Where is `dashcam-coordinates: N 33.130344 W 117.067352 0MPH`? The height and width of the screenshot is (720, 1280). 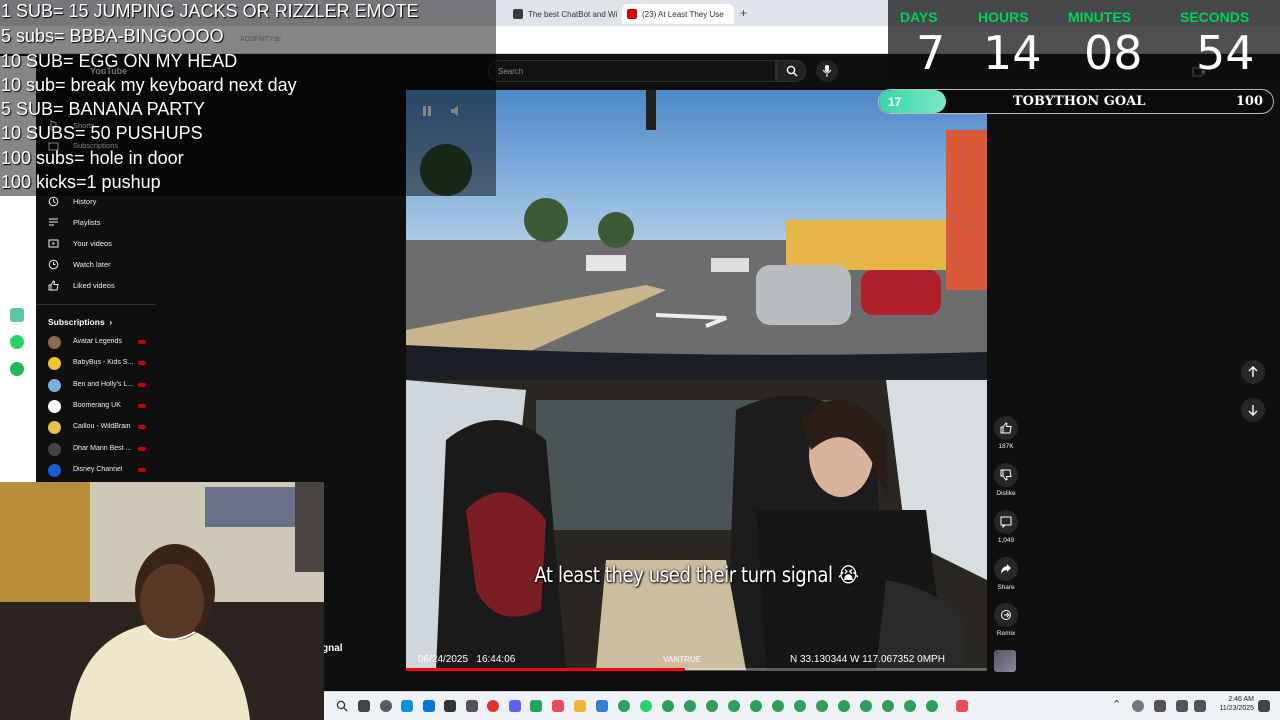
dashcam-coordinates: N 33.130344 W 117.067352 0MPH is located at coordinates (867, 659).